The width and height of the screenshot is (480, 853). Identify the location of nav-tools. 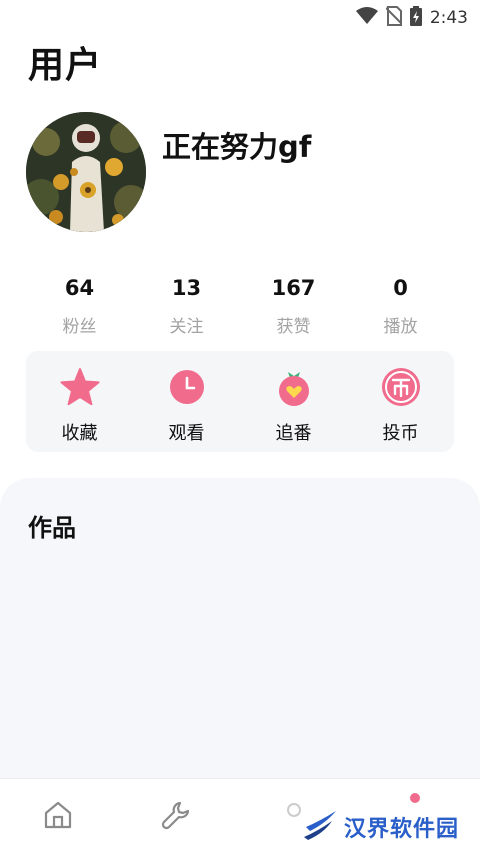
(176, 817).